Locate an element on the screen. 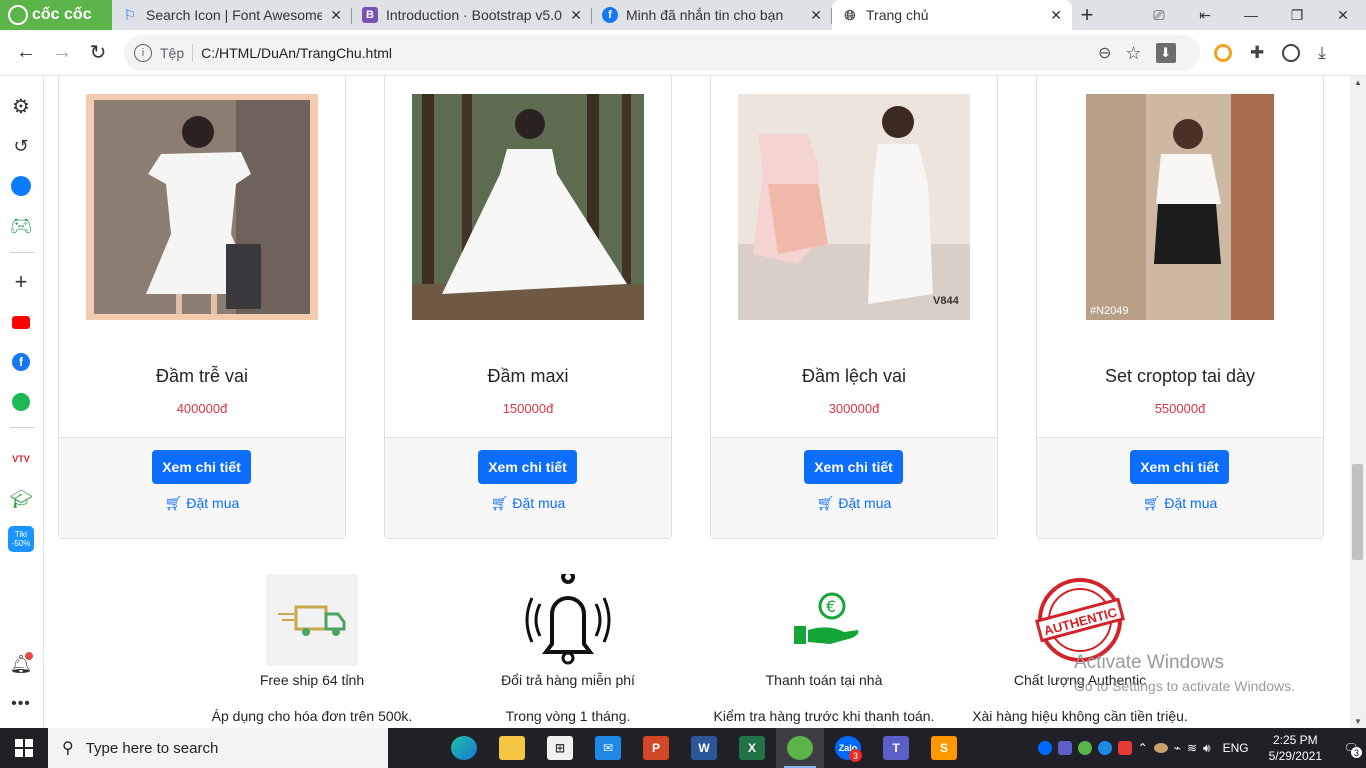  tab-facebook: f Minh đã nhắn tin cho bạn ✕ is located at coordinates (712, 15).